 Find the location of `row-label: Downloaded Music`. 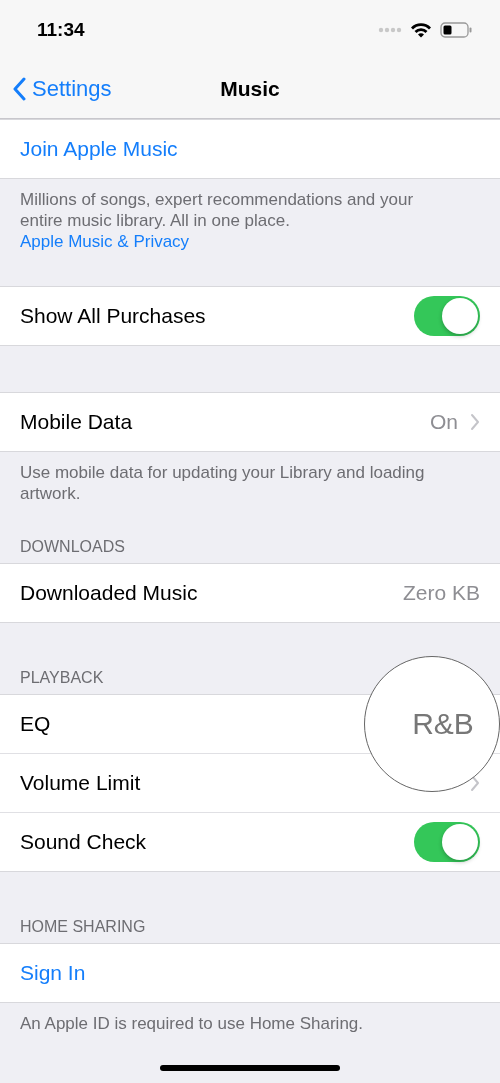

row-label: Downloaded Music is located at coordinates (109, 593).